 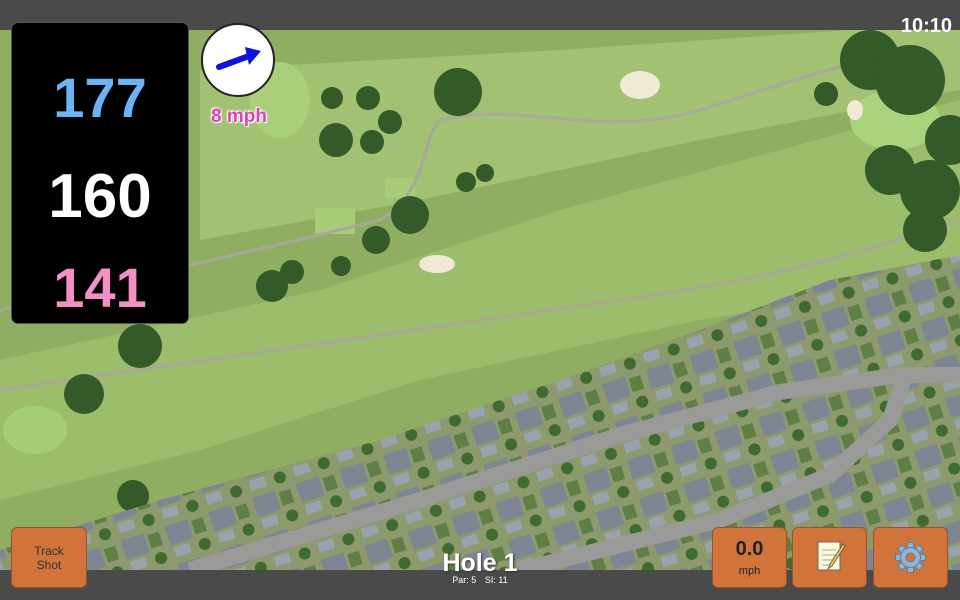 I want to click on hole-meta: Par: 5 SI: 11, so click(x=480, y=580).